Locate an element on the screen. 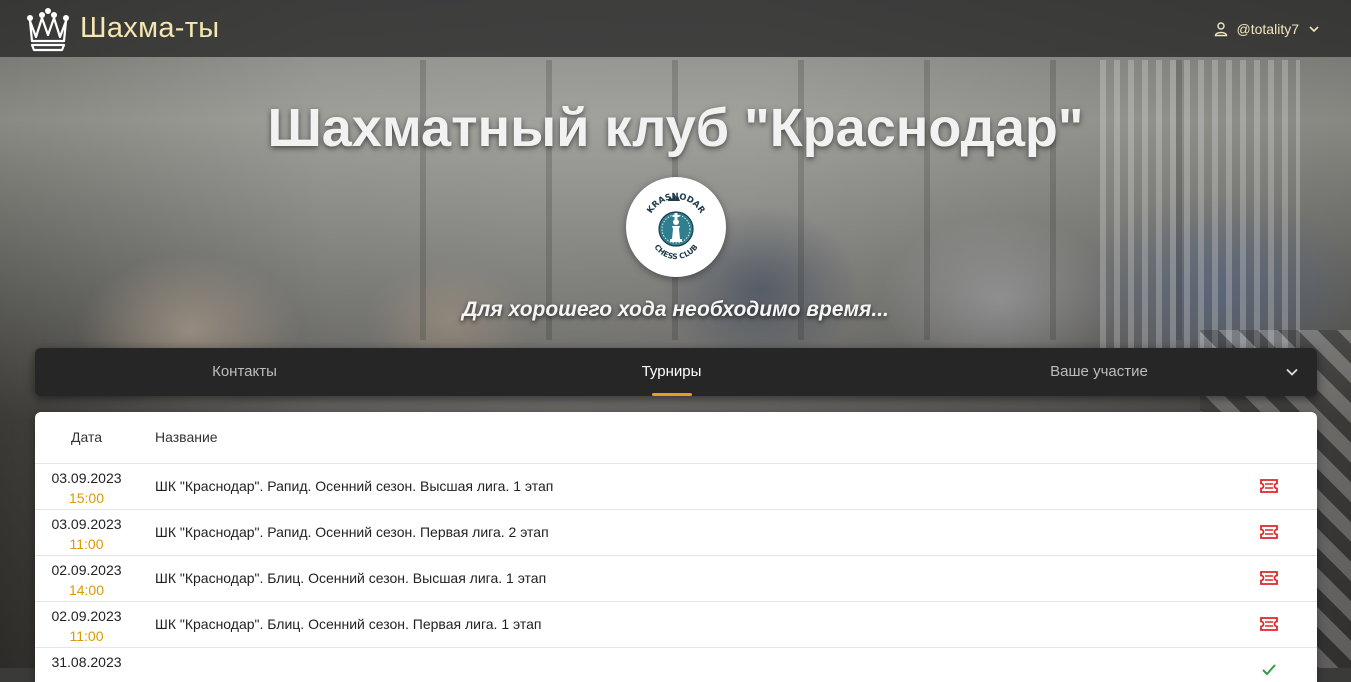 The height and width of the screenshot is (682, 1351). table-row: 31.08.2023 is located at coordinates (676, 665).